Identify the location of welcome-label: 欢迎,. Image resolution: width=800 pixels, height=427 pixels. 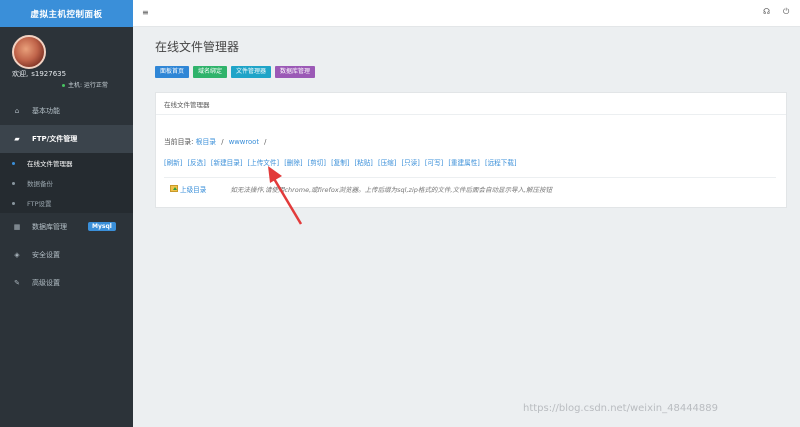
(20, 74).